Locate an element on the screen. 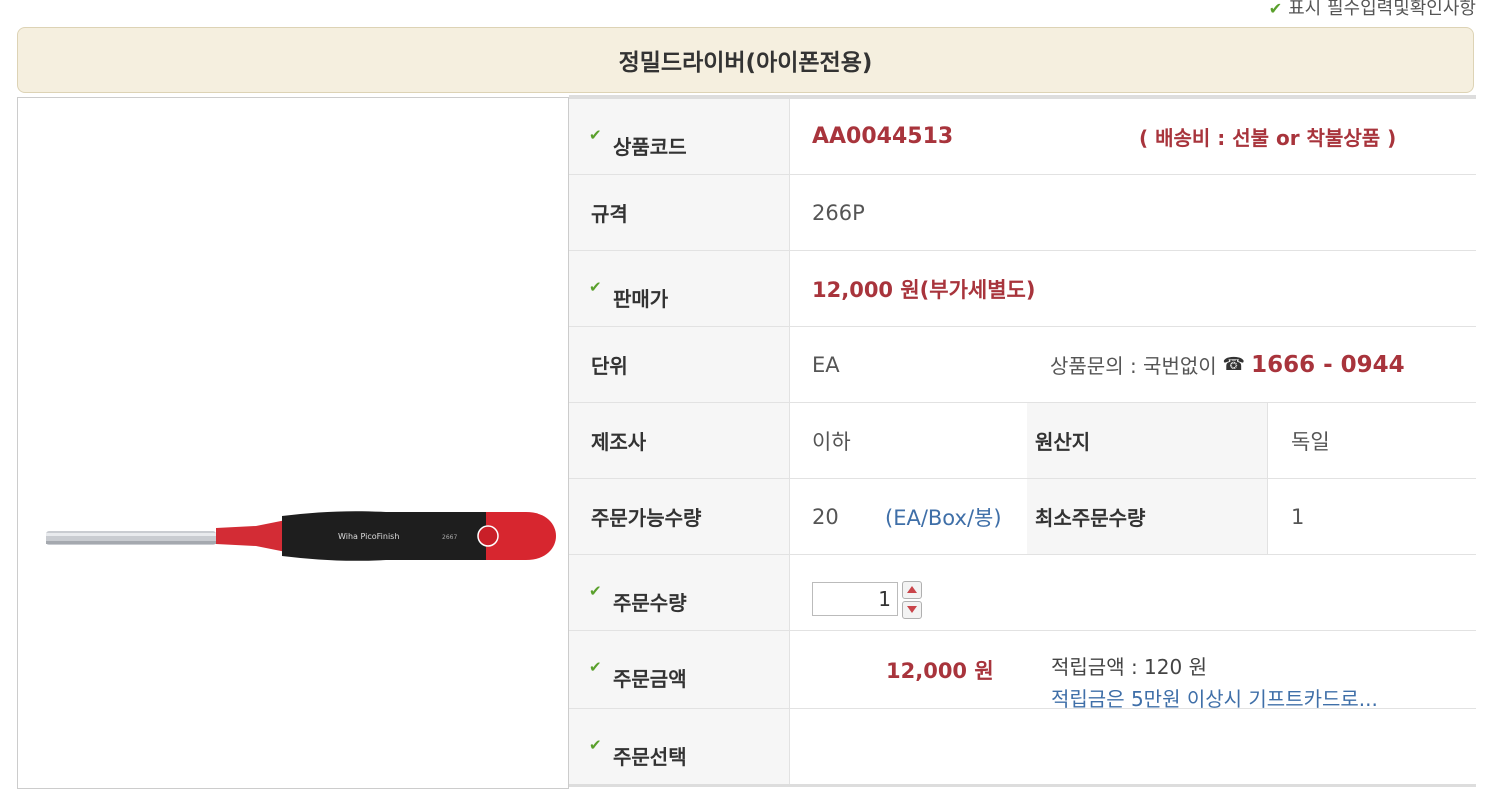  min-order-value: 1 is located at coordinates (1298, 516).